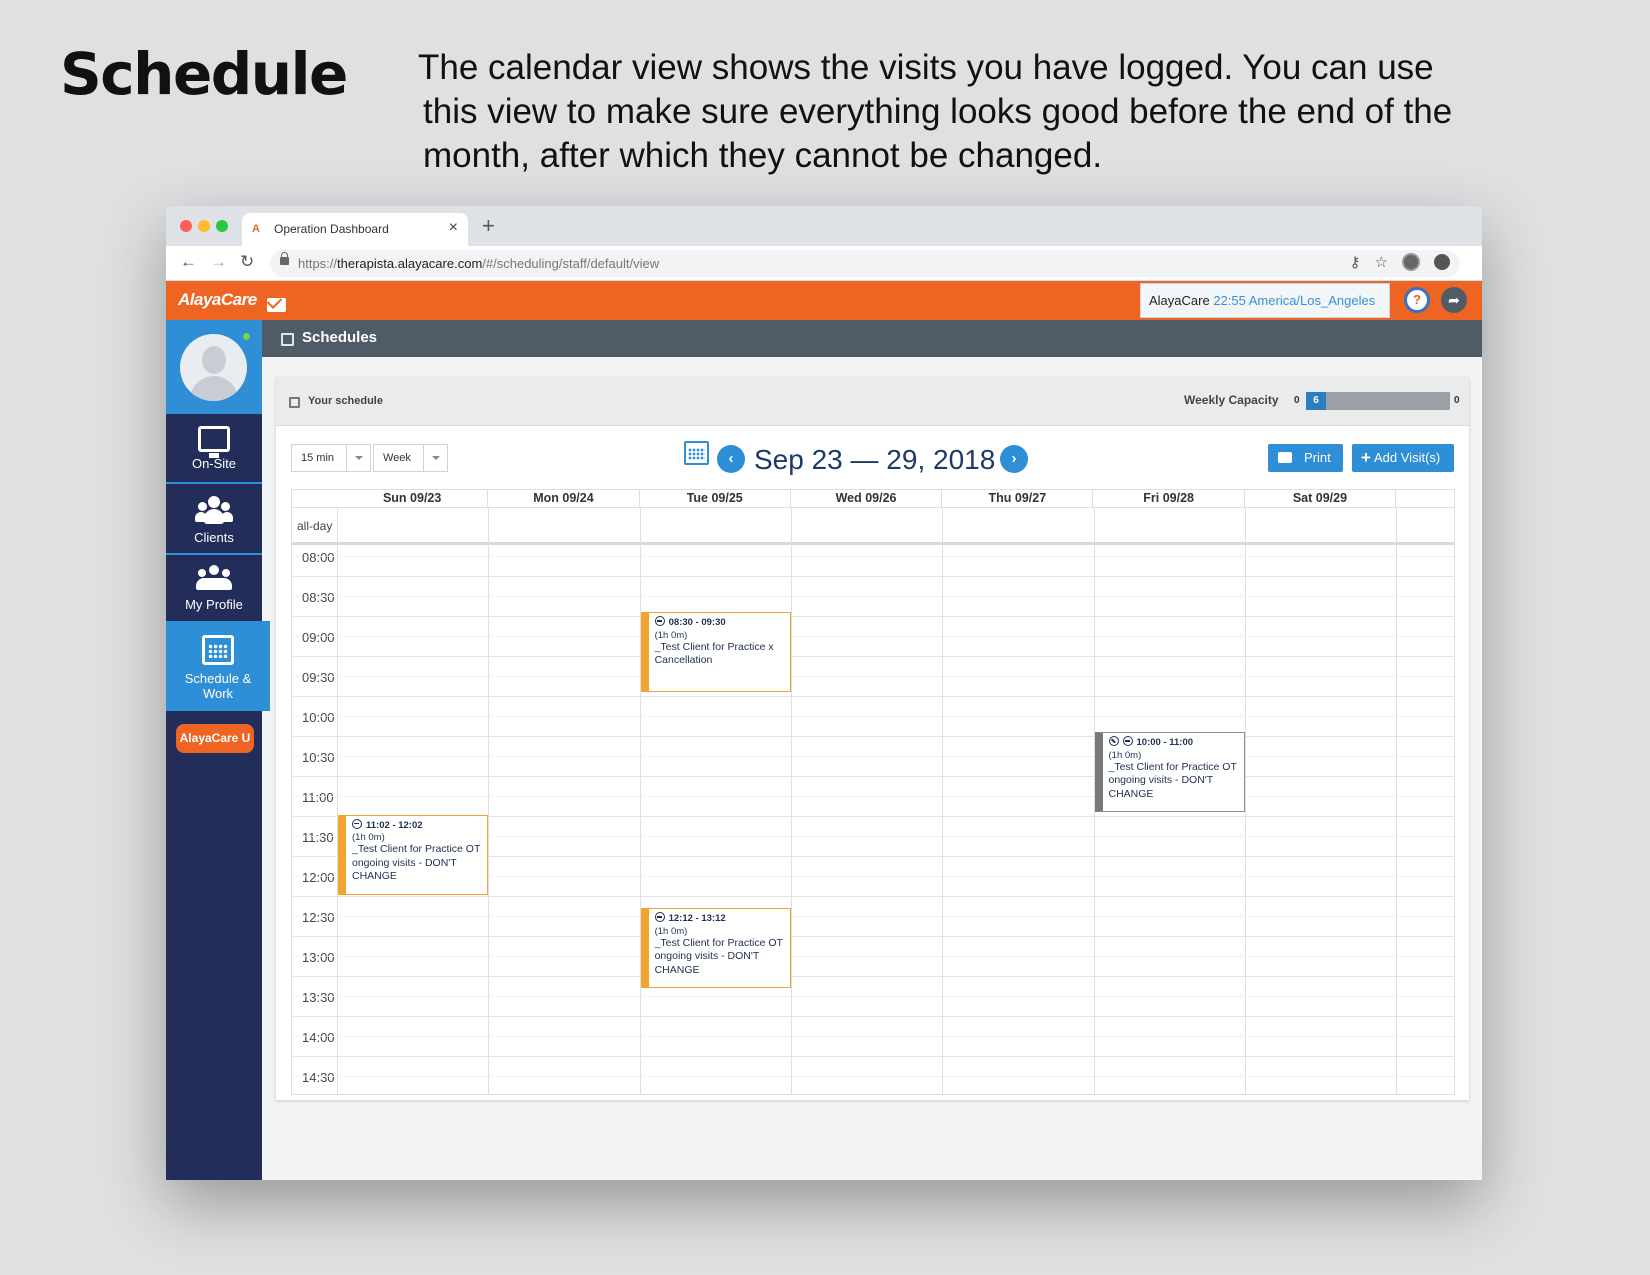 This screenshot has width=1650, height=1275. I want to click on time-slot-label: 08:30, so click(318, 597).